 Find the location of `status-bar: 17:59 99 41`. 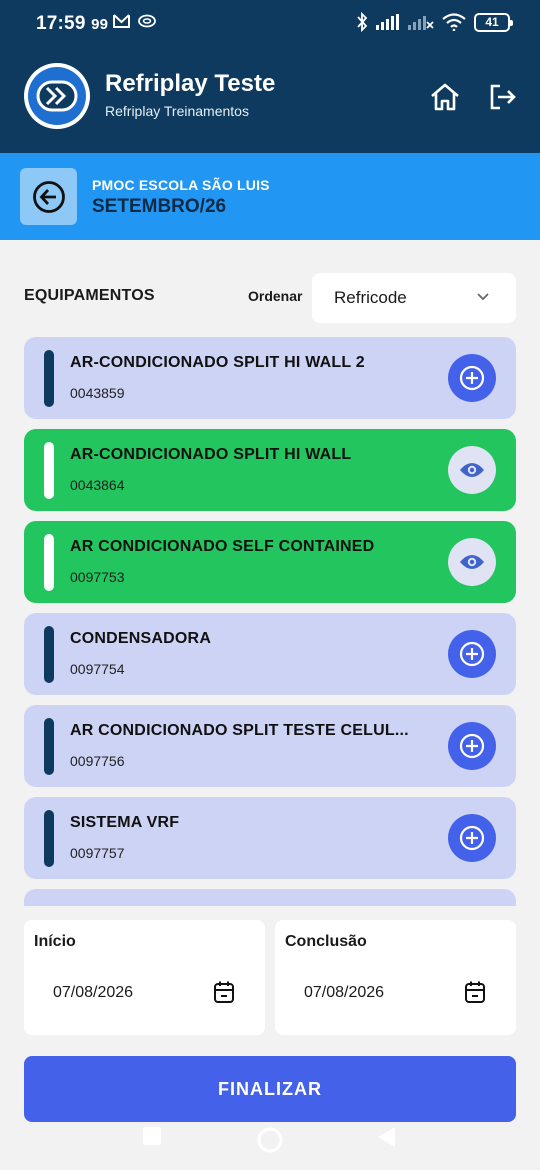

status-bar: 17:59 99 41 is located at coordinates (270, 25).